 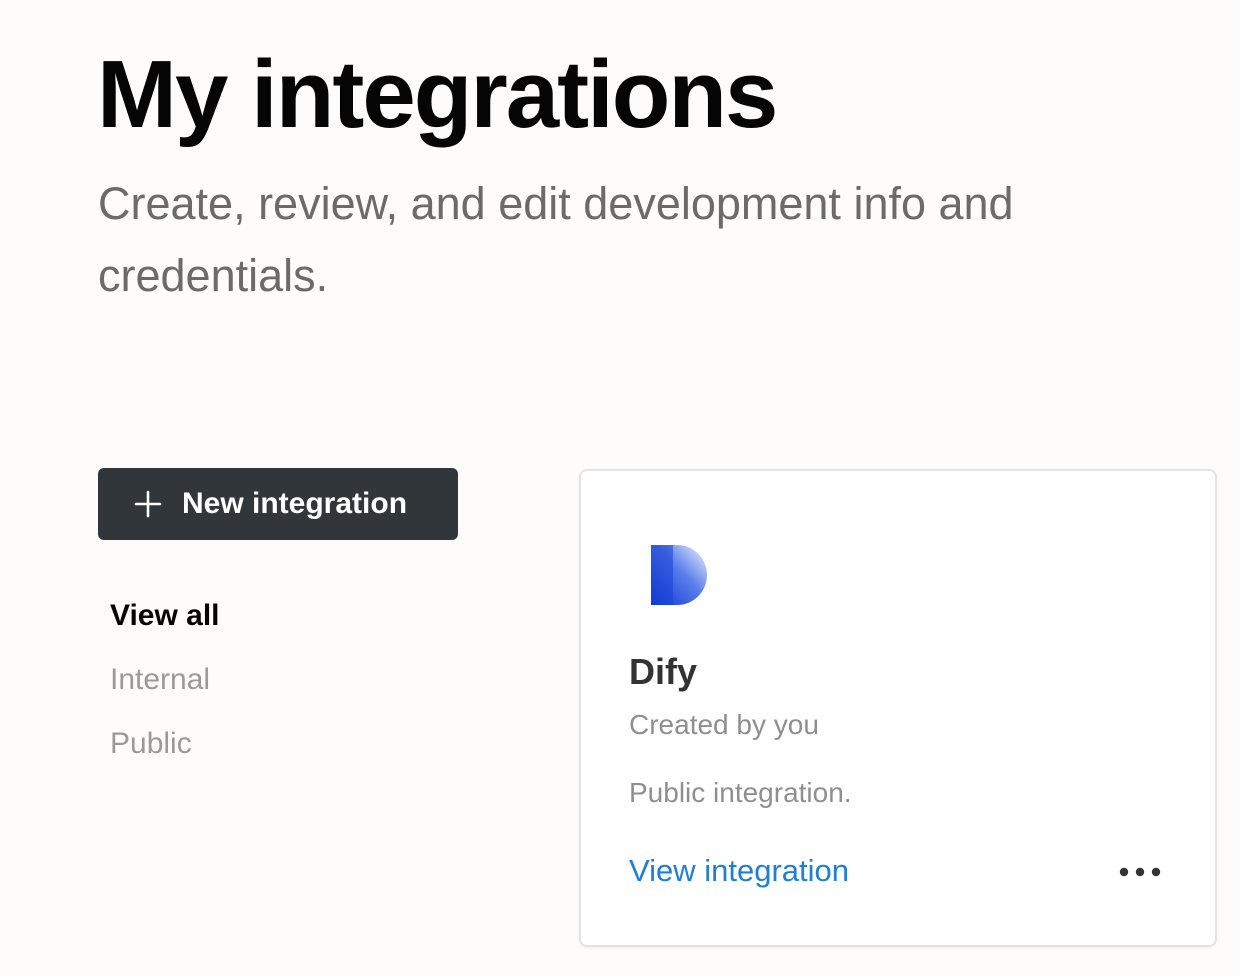 What do you see at coordinates (165, 754) in the screenshot?
I see `filter-public: Public` at bounding box center [165, 754].